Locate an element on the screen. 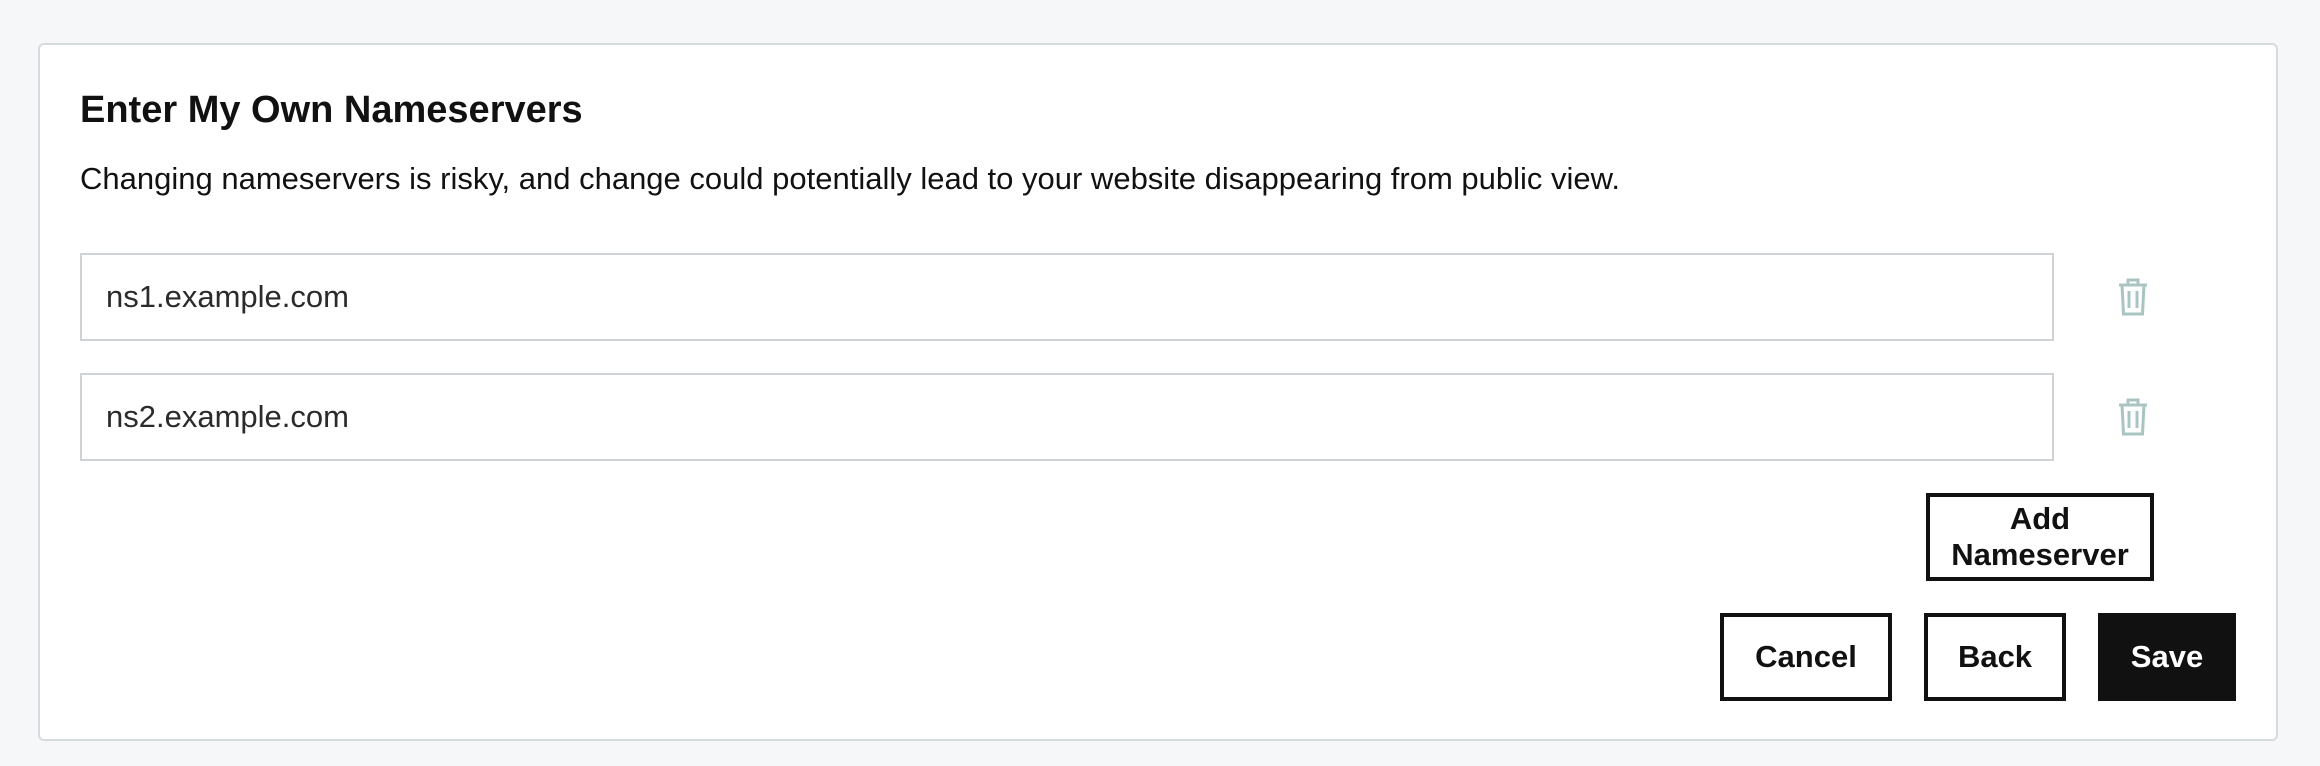 The width and height of the screenshot is (2320, 766). delete-nameserver-1-button is located at coordinates (2133, 297).